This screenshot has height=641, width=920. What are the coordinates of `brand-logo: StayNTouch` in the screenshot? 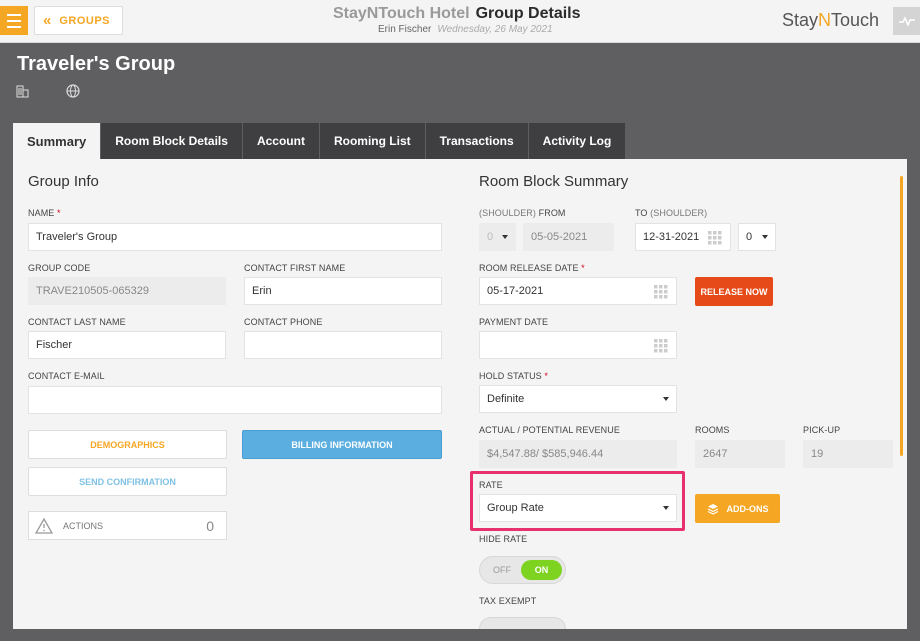 It's located at (831, 20).